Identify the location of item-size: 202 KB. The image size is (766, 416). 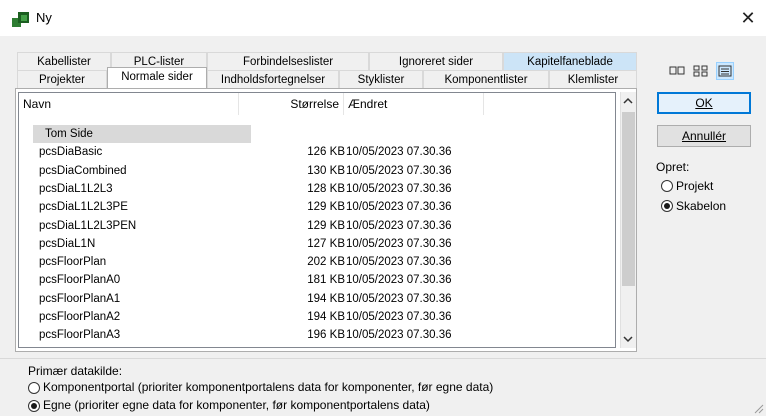
(326, 262).